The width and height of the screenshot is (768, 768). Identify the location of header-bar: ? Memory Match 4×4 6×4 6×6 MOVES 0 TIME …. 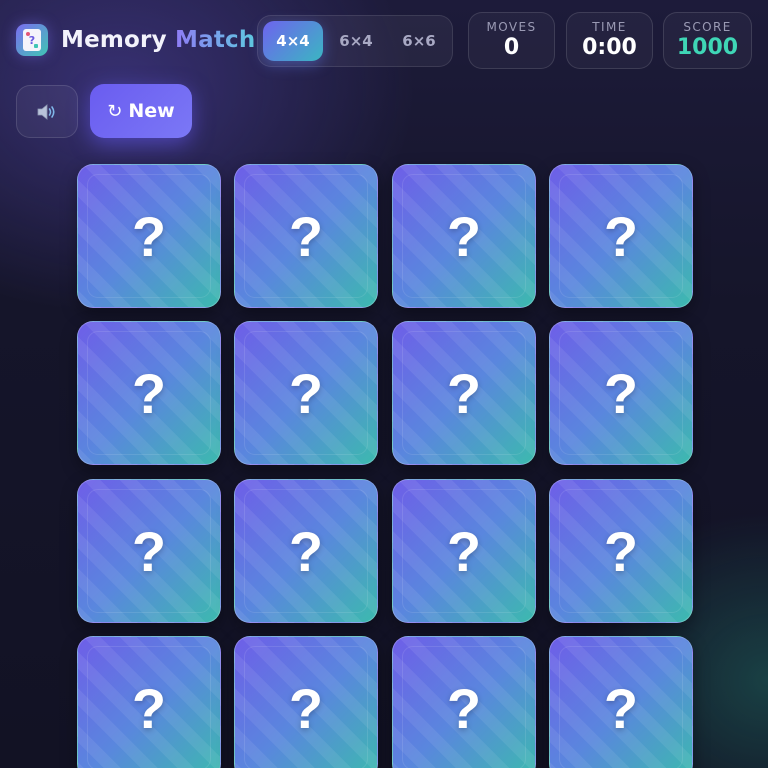
(384, 40).